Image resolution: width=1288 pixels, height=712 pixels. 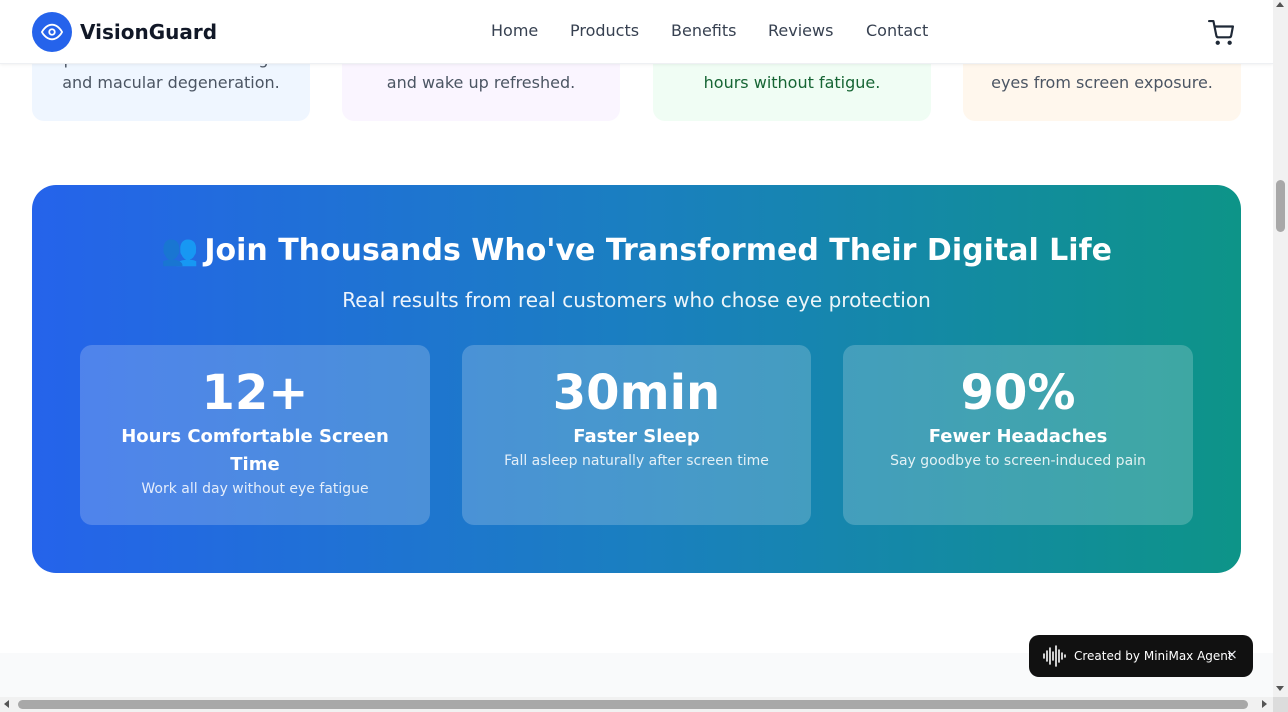 I want to click on benefit-card-text: and wake up refreshed., so click(x=481, y=82).